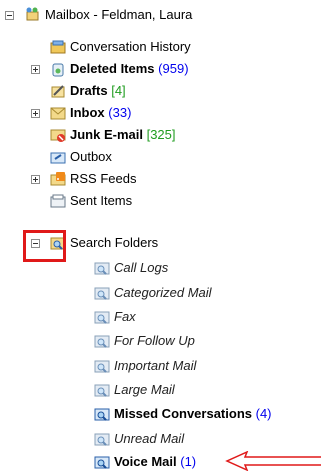  What do you see at coordinates (58, 91) in the screenshot?
I see `drafts-icon` at bounding box center [58, 91].